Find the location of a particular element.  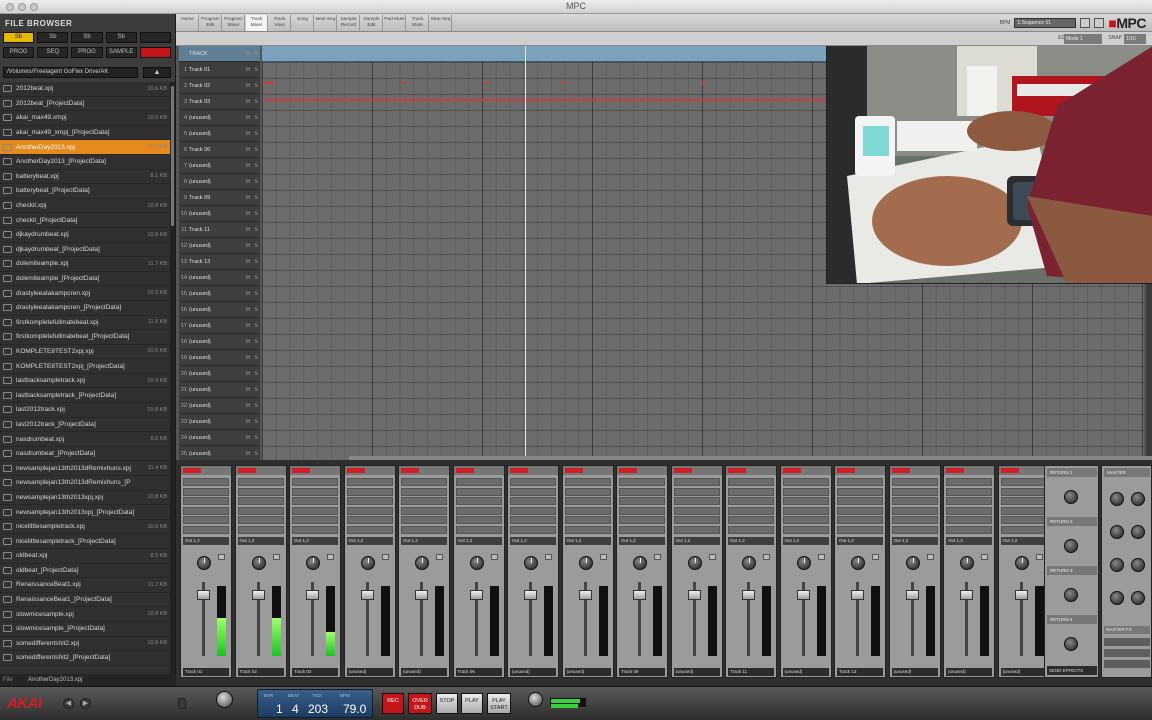

track-row: 13 Track 13 M S is located at coordinates (219, 262).